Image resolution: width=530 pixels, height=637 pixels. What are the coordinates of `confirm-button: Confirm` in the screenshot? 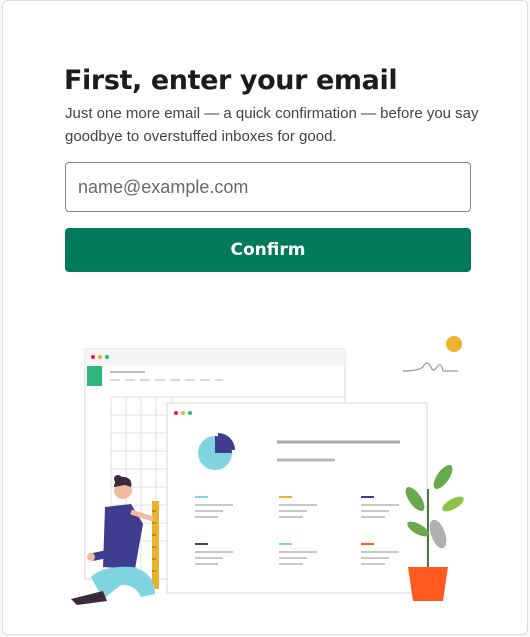 It's located at (268, 250).